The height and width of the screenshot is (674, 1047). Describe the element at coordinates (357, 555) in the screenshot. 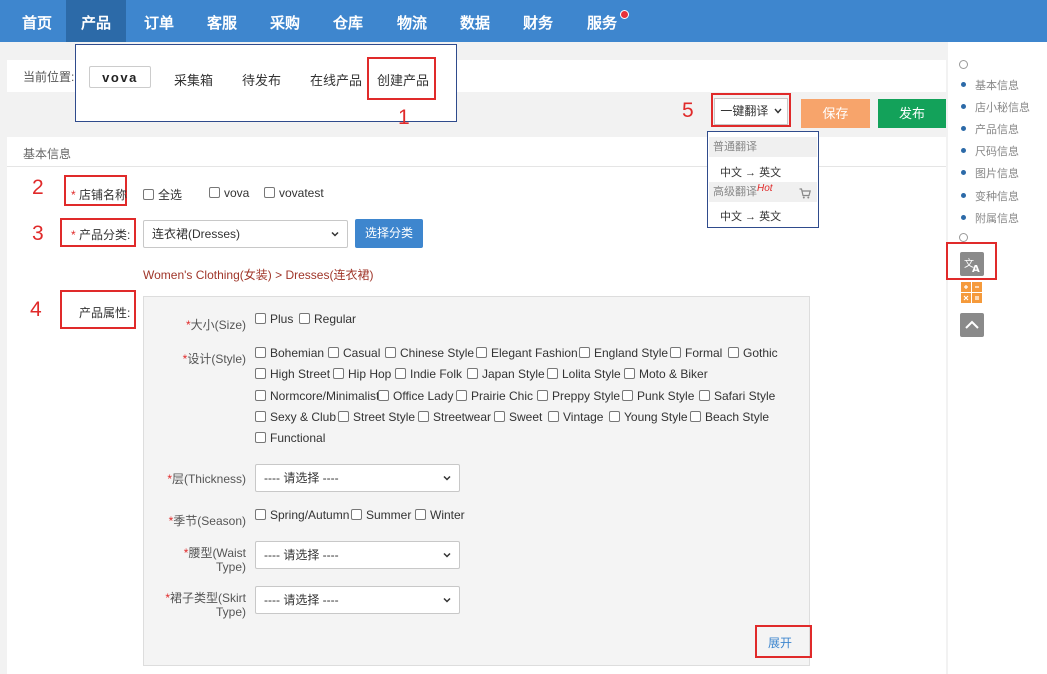

I see `waist-type-select: ---- 请选择 ----` at that location.